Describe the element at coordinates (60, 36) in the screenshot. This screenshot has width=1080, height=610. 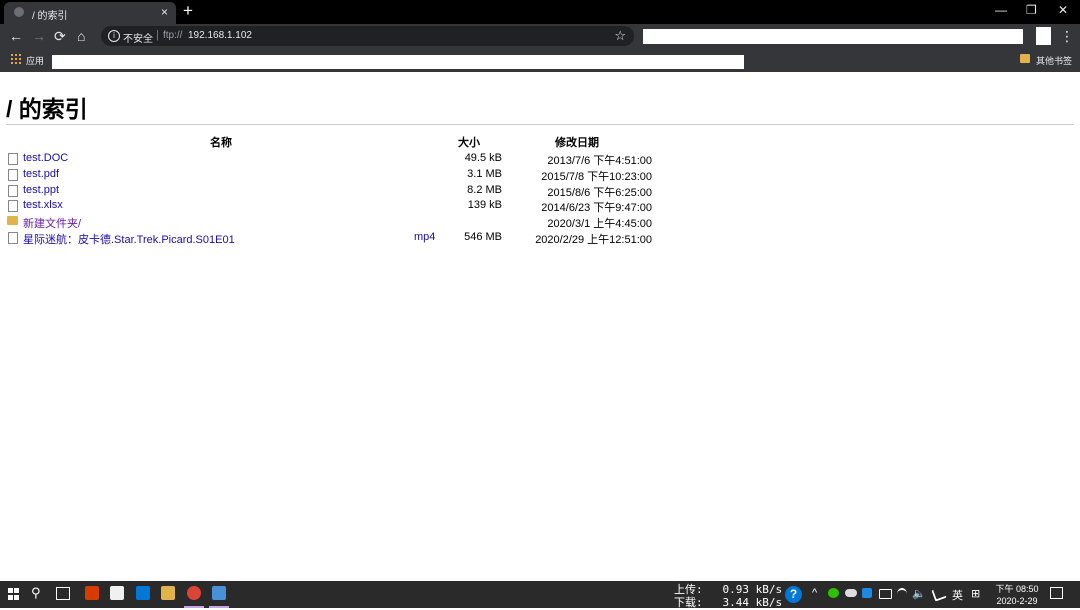
I see `reload-button: ⟳` at that location.